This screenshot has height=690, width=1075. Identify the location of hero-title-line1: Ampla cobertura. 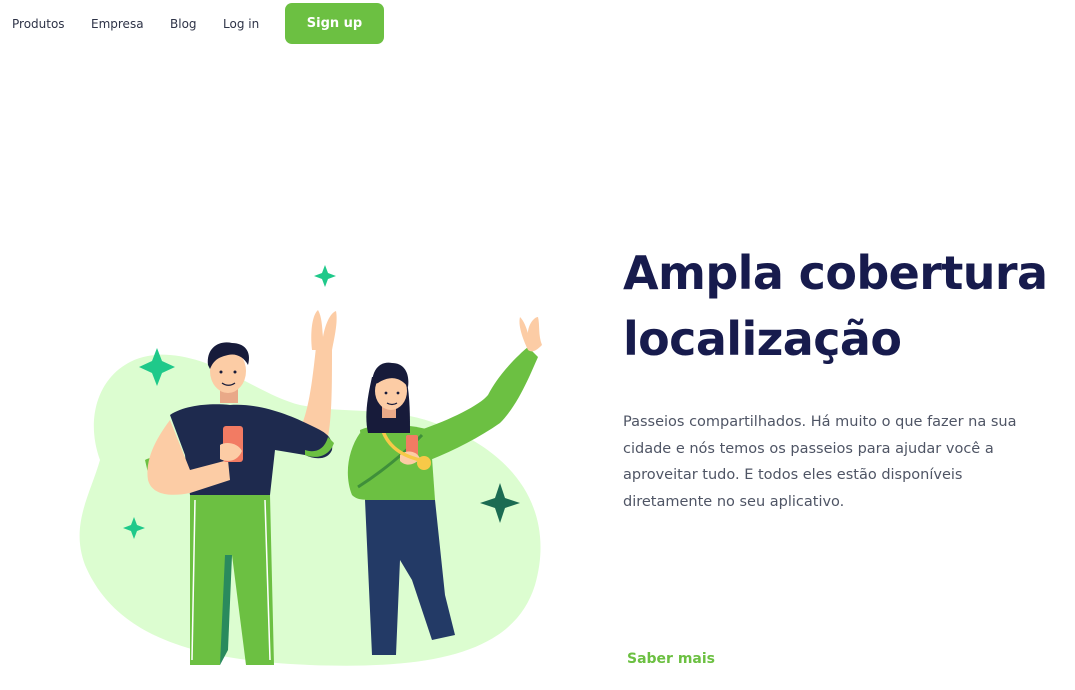
(835, 273).